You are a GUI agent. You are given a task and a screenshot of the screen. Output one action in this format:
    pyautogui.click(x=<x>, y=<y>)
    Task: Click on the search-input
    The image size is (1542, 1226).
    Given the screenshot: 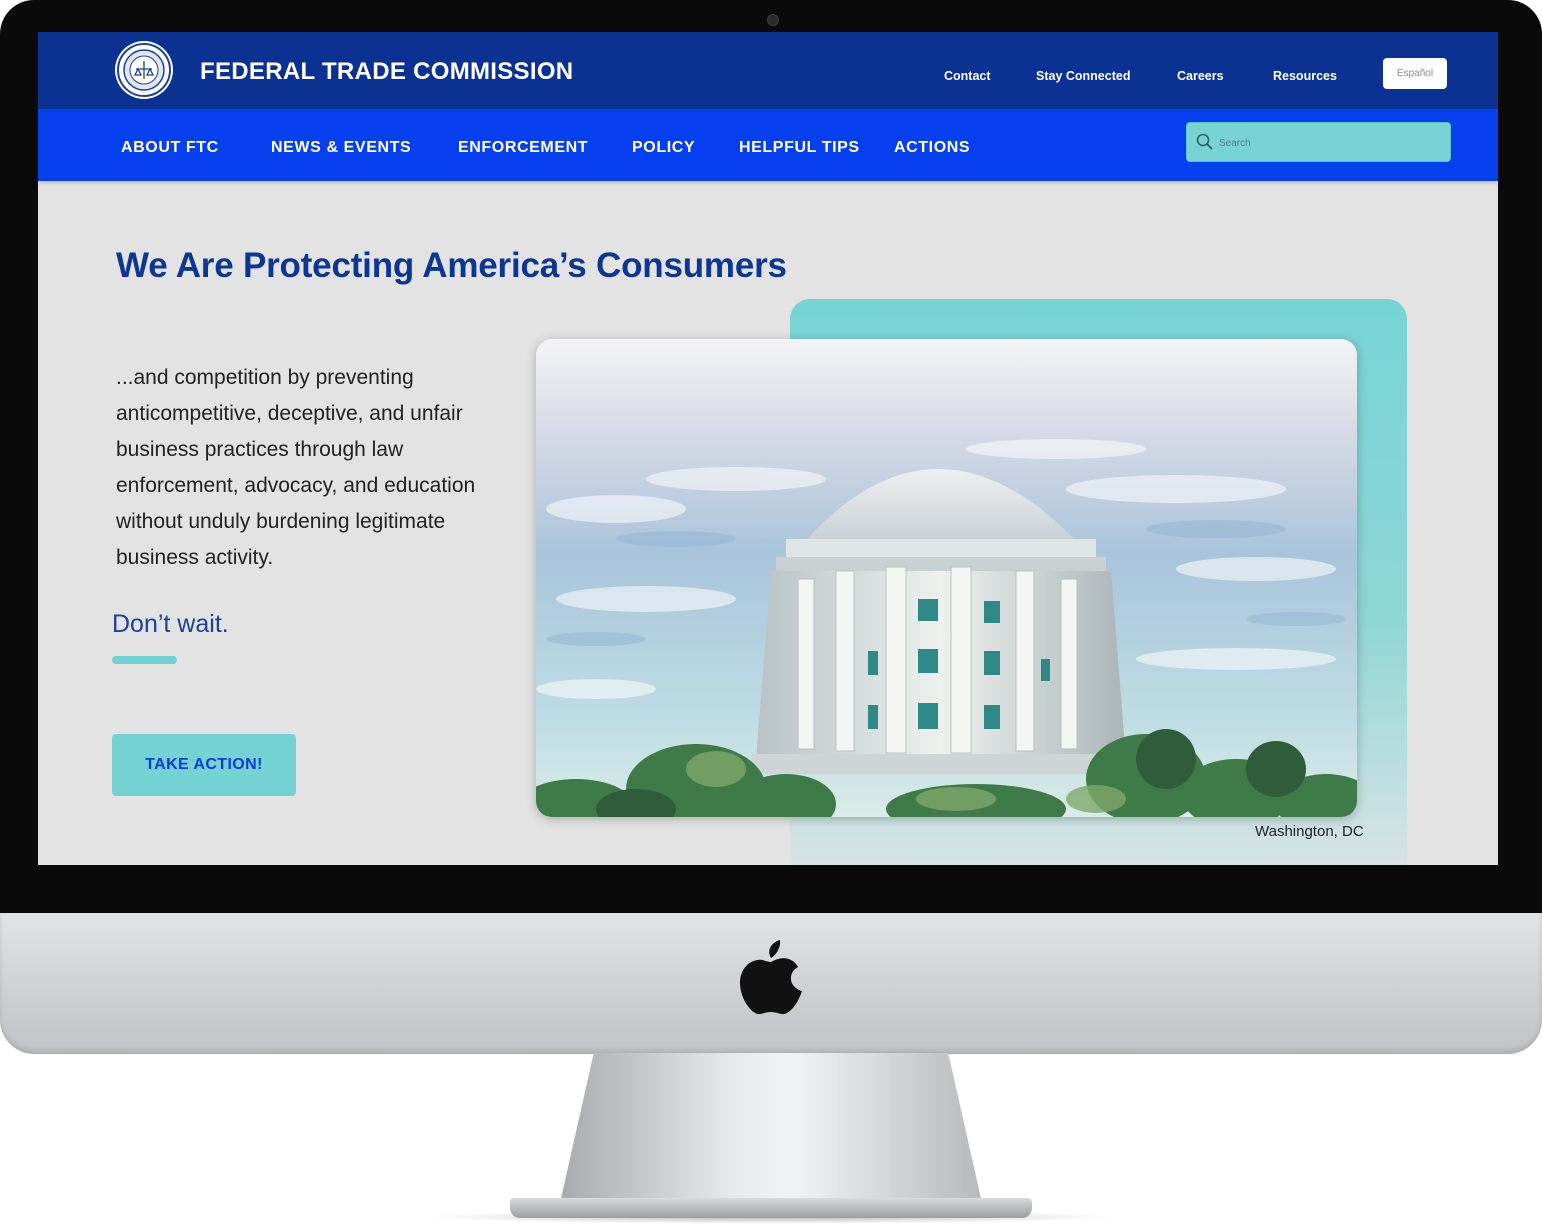 What is the action you would take?
    pyautogui.click(x=1329, y=143)
    